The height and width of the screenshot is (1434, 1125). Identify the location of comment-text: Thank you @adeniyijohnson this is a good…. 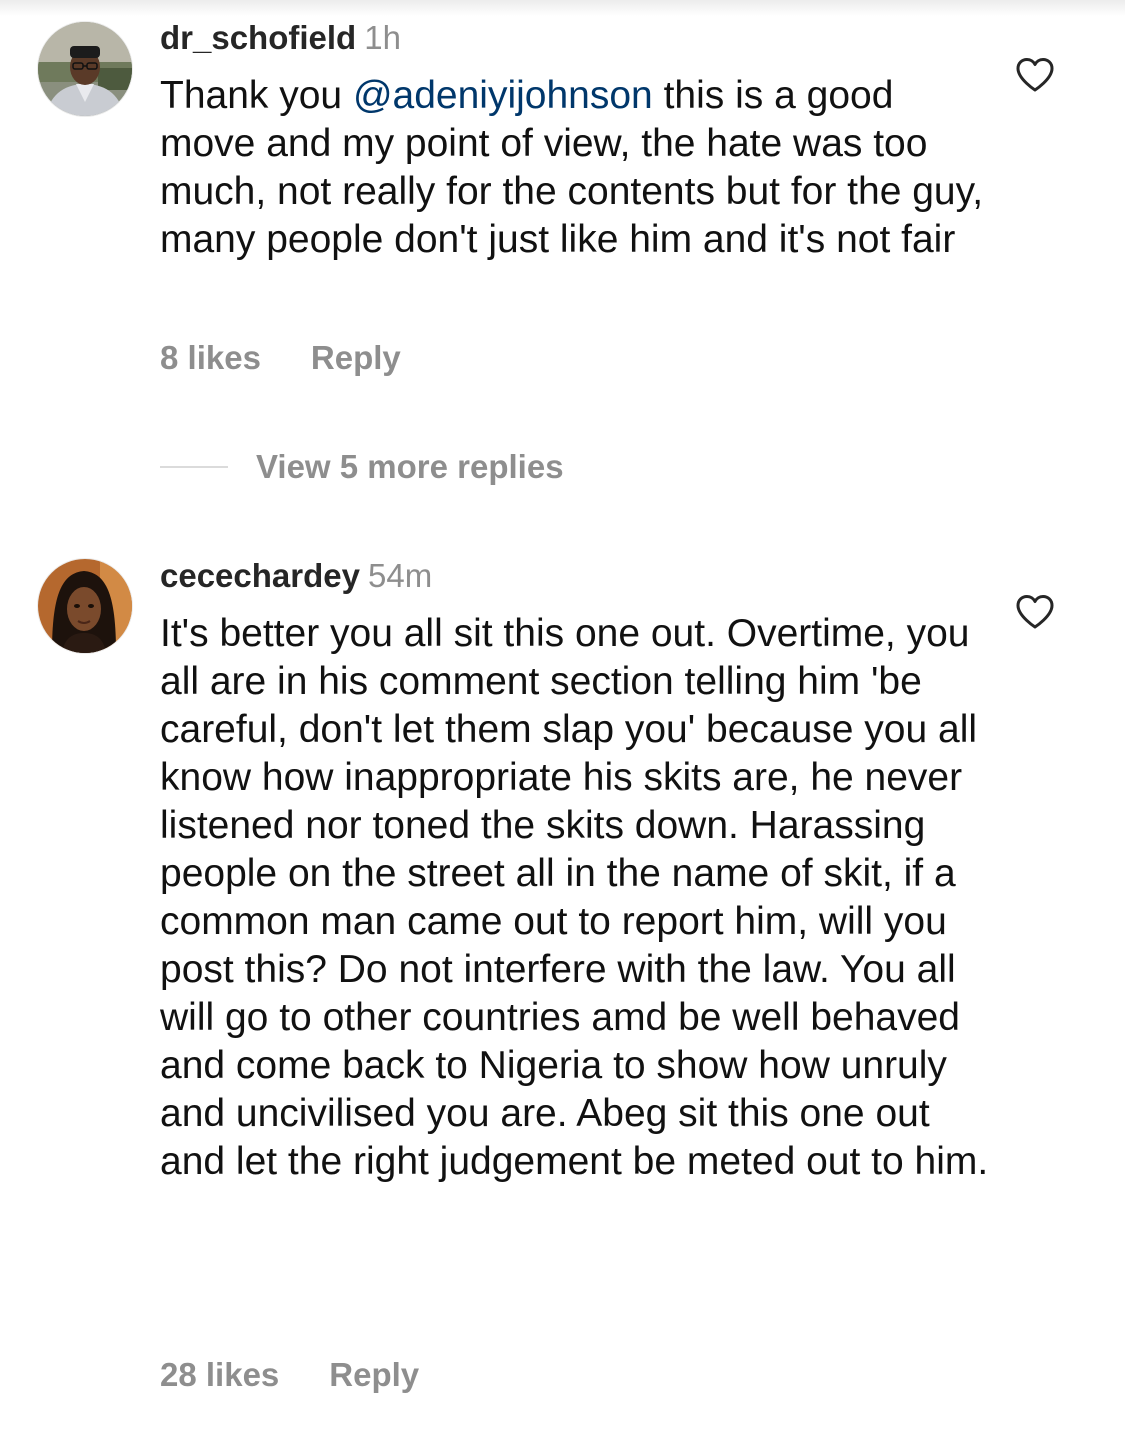
(575, 168).